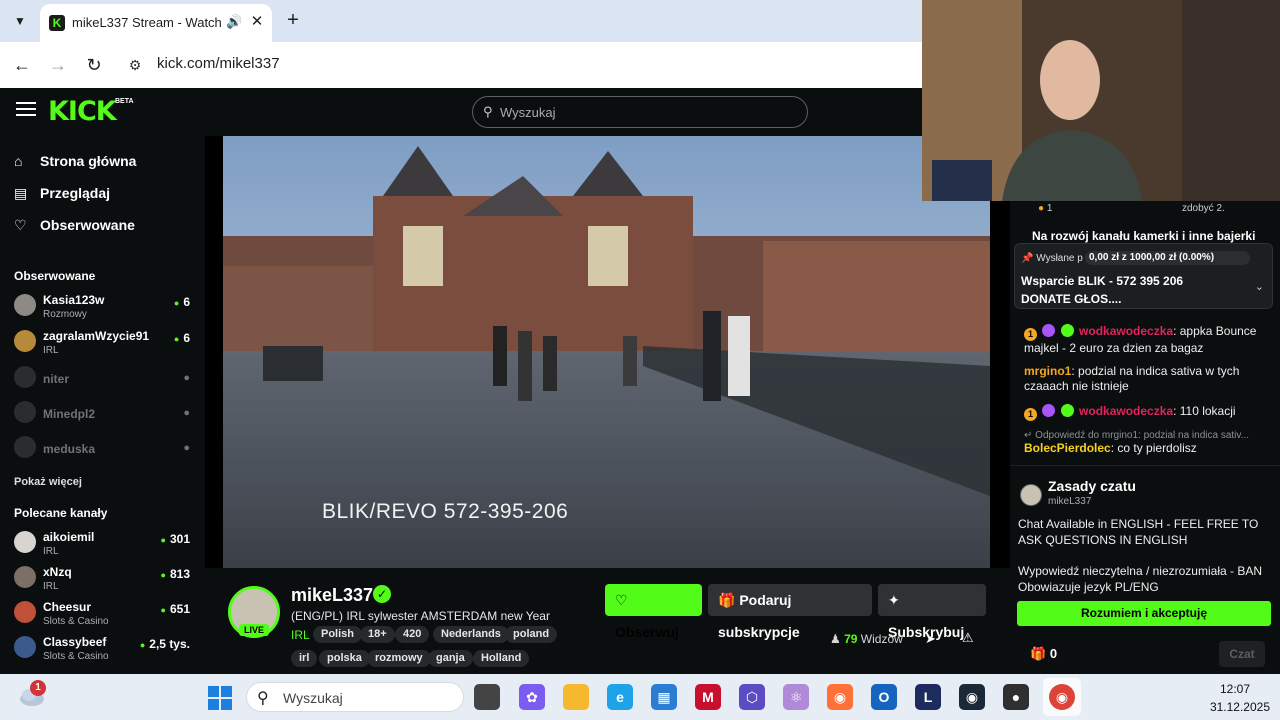 This screenshot has height=720, width=1280. What do you see at coordinates (1235, 689) in the screenshot?
I see `clock-time: 12:07` at bounding box center [1235, 689].